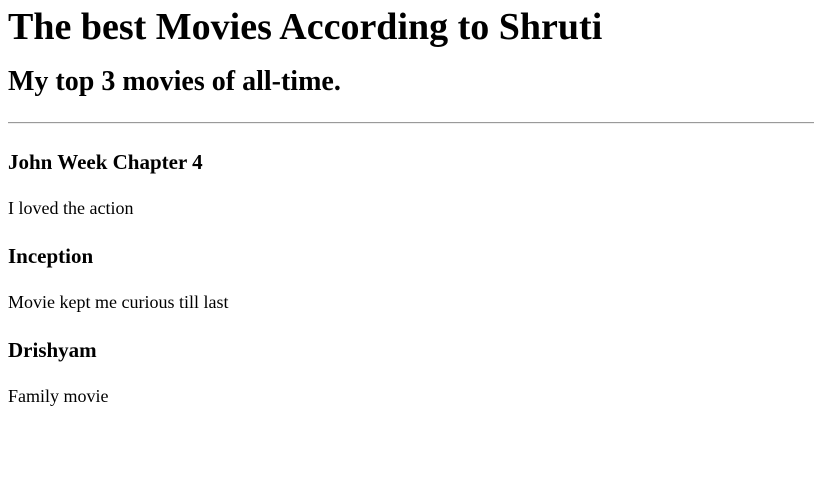 The image size is (822, 477). I want to click on movie-review: Movie kept me curious till last, so click(118, 302).